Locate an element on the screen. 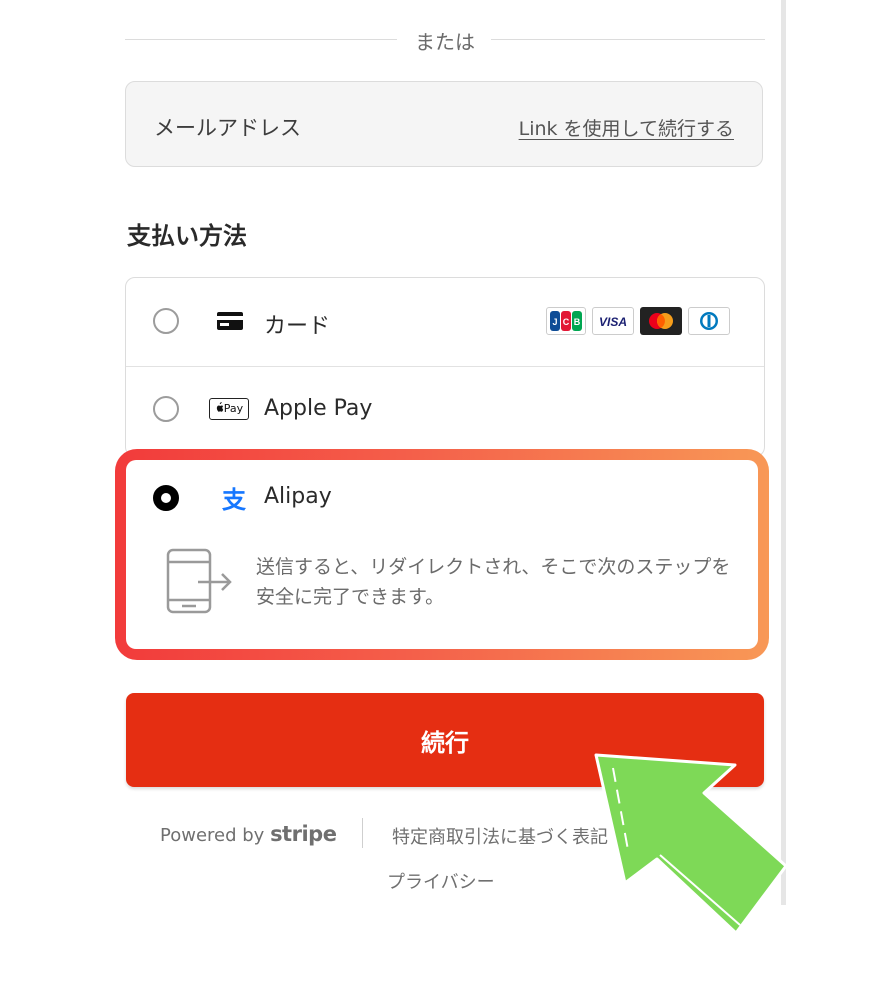 The image size is (880, 1000). footer-separator is located at coordinates (362, 833).